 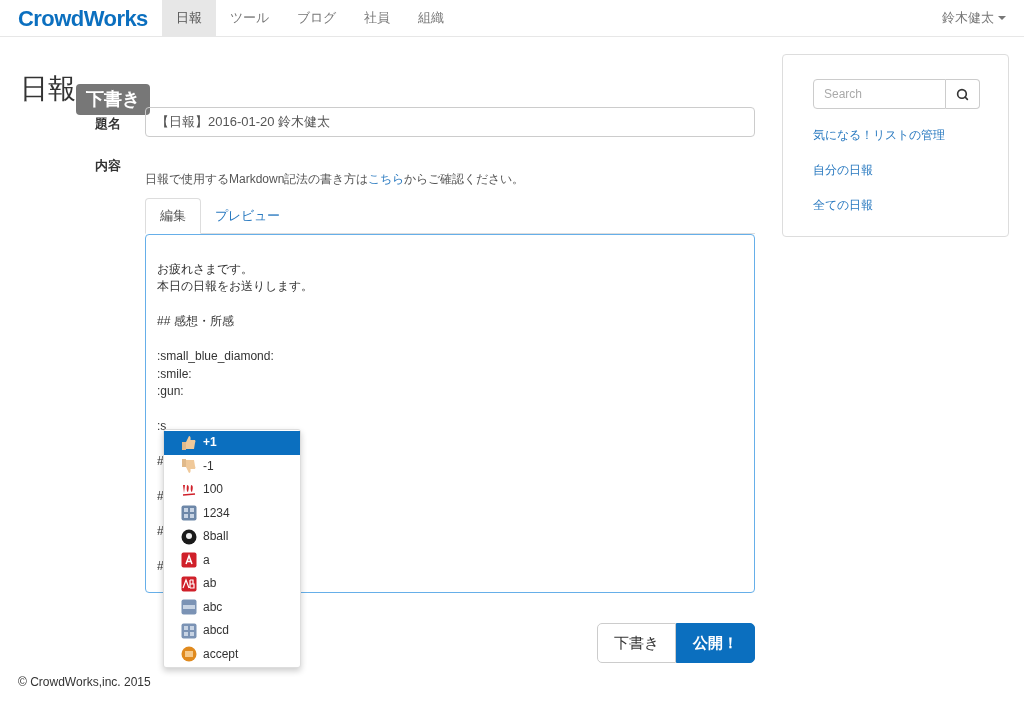 I want to click on abcd-key-icon, so click(x=189, y=630).